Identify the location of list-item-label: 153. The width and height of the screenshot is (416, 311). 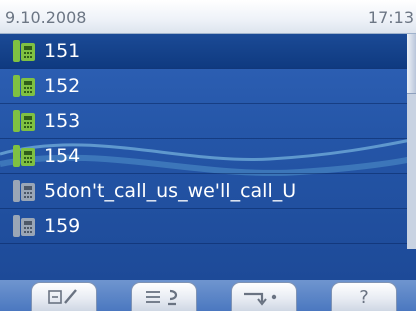
(62, 121).